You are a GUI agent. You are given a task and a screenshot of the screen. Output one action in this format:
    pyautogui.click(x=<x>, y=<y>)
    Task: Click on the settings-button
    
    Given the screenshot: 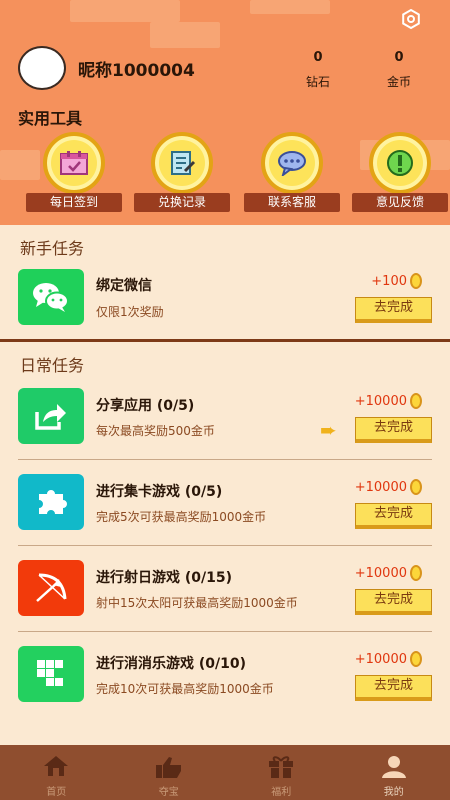 What is the action you would take?
    pyautogui.click(x=411, y=19)
    